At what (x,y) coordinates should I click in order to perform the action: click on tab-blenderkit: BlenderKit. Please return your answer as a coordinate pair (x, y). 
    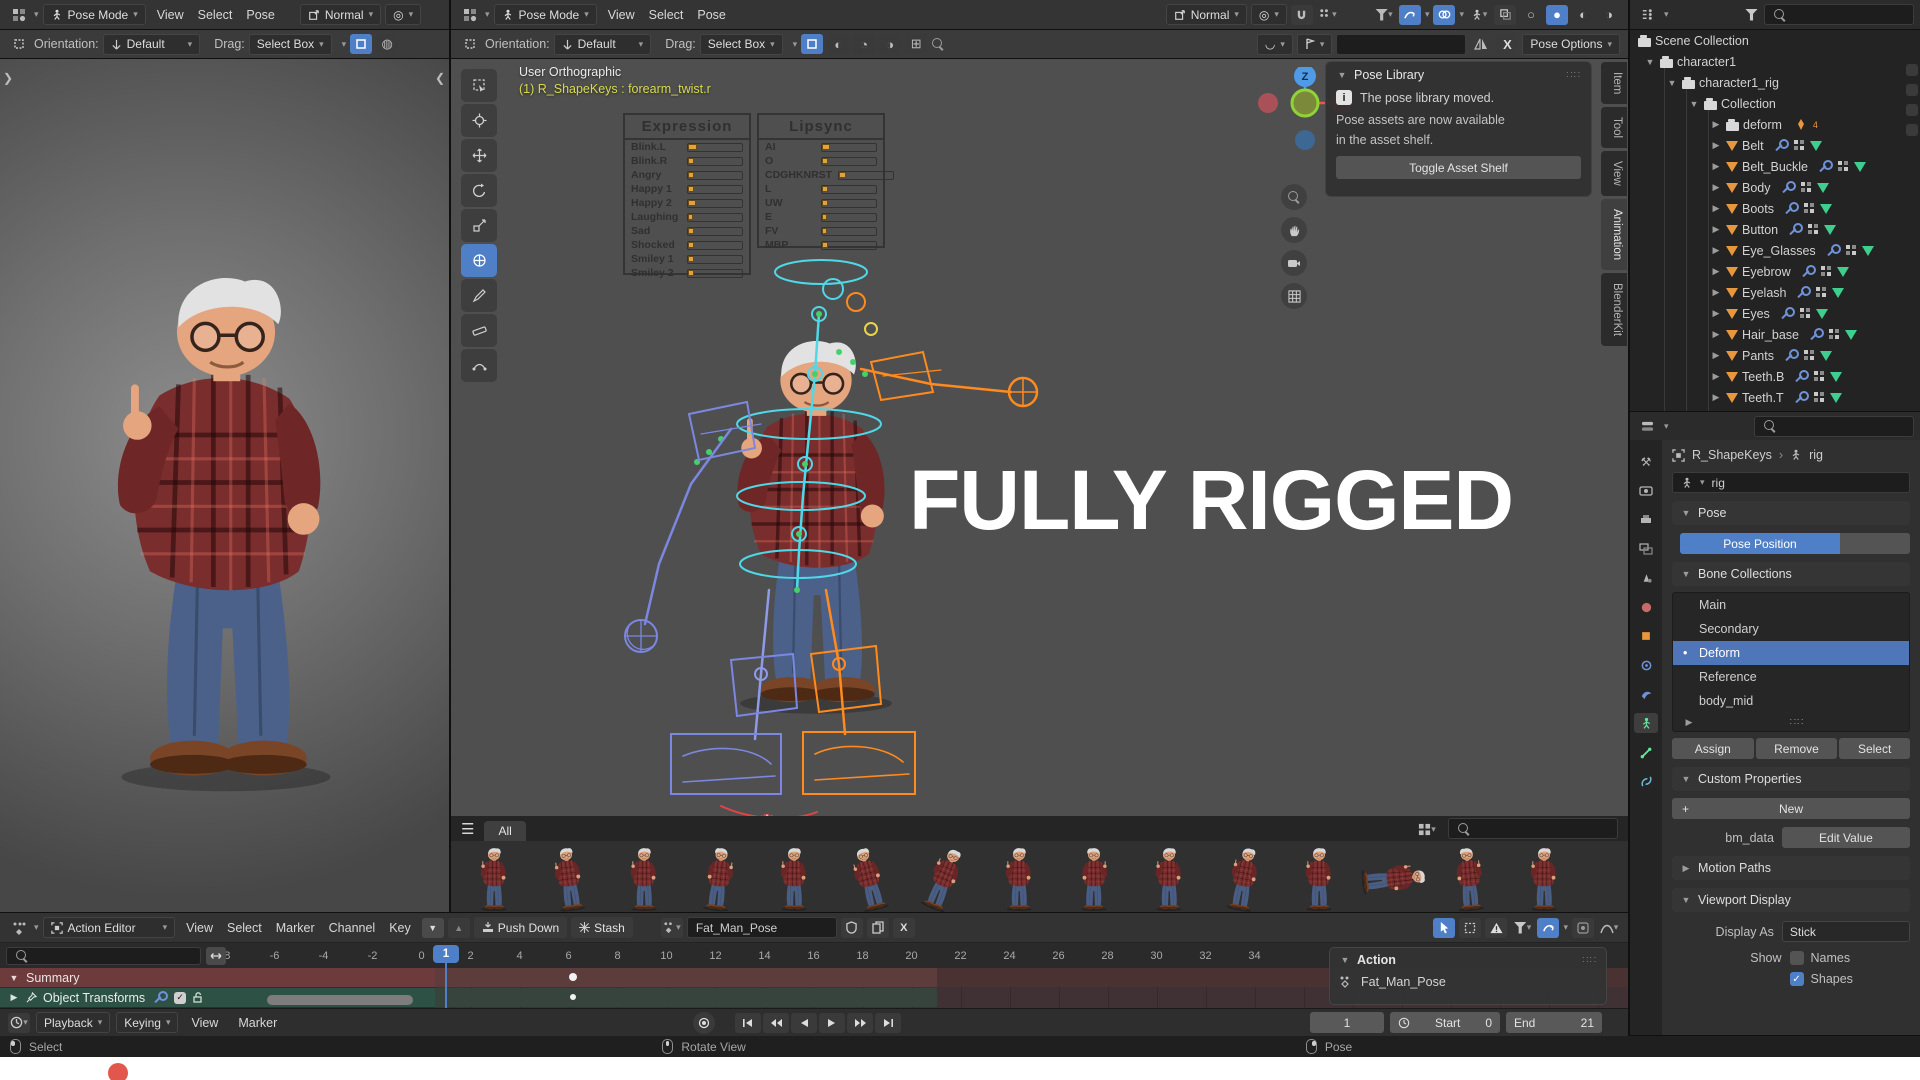
    Looking at the image, I should click on (1614, 310).